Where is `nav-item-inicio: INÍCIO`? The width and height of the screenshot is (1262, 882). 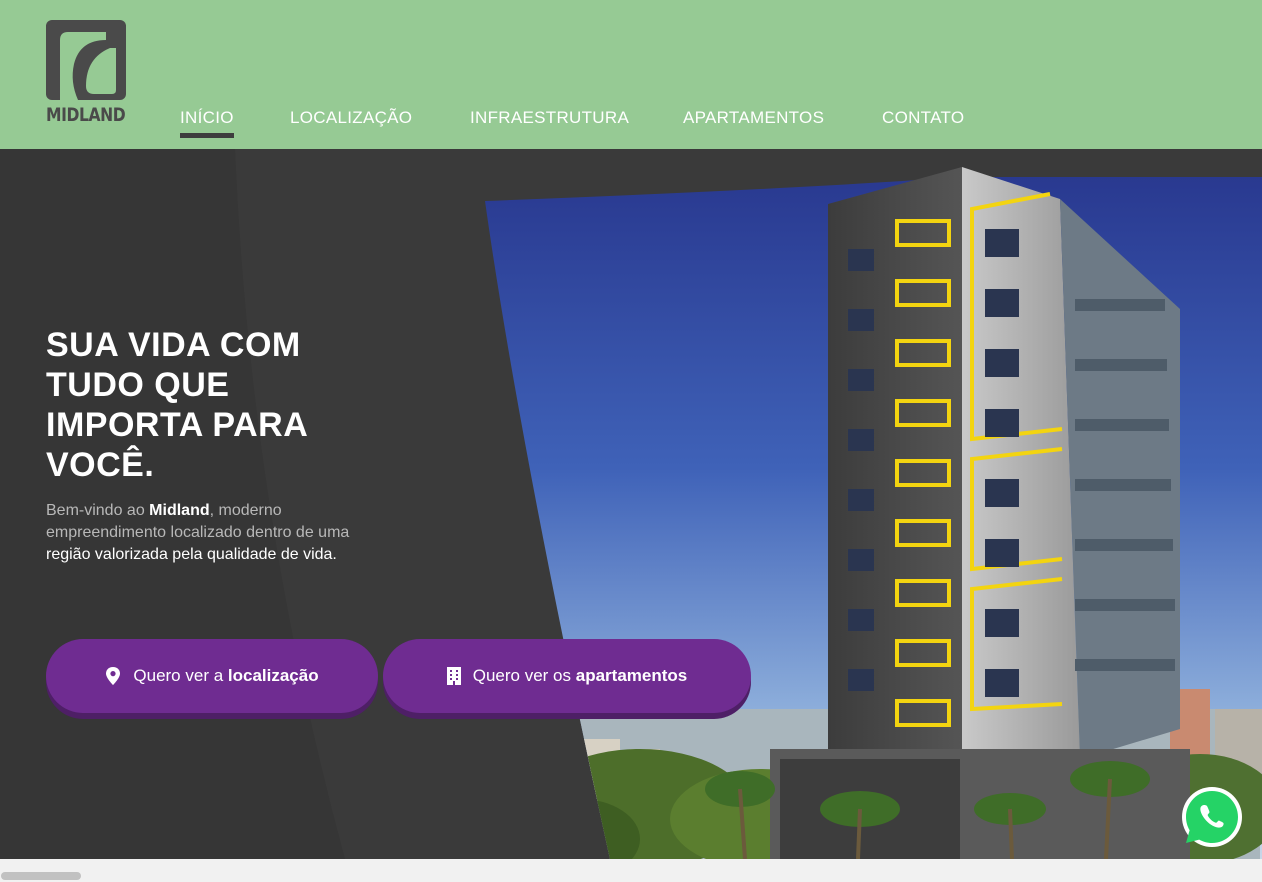
nav-item-inicio: INÍCIO is located at coordinates (207, 123).